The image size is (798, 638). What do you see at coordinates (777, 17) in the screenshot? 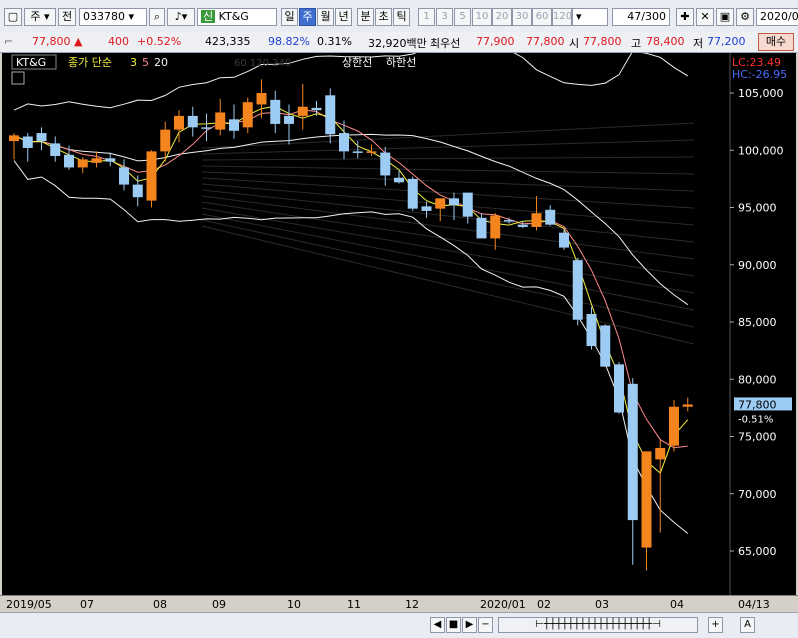
I see `date-field: 2020/04` at bounding box center [777, 17].